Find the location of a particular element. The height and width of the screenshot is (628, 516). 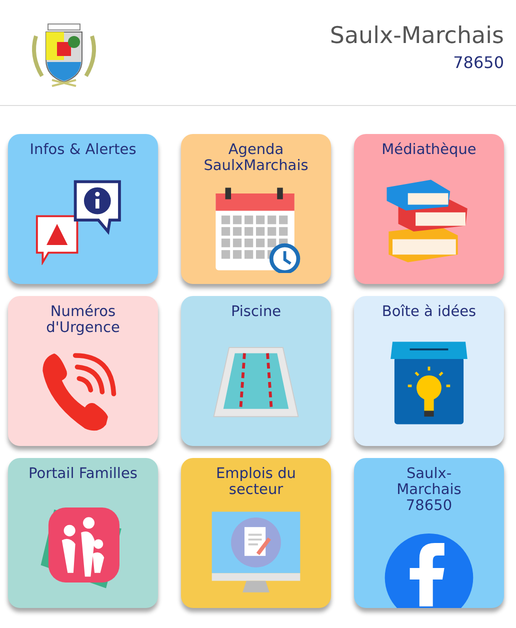

menu-tile: Infos & Alertes is located at coordinates (83, 209).